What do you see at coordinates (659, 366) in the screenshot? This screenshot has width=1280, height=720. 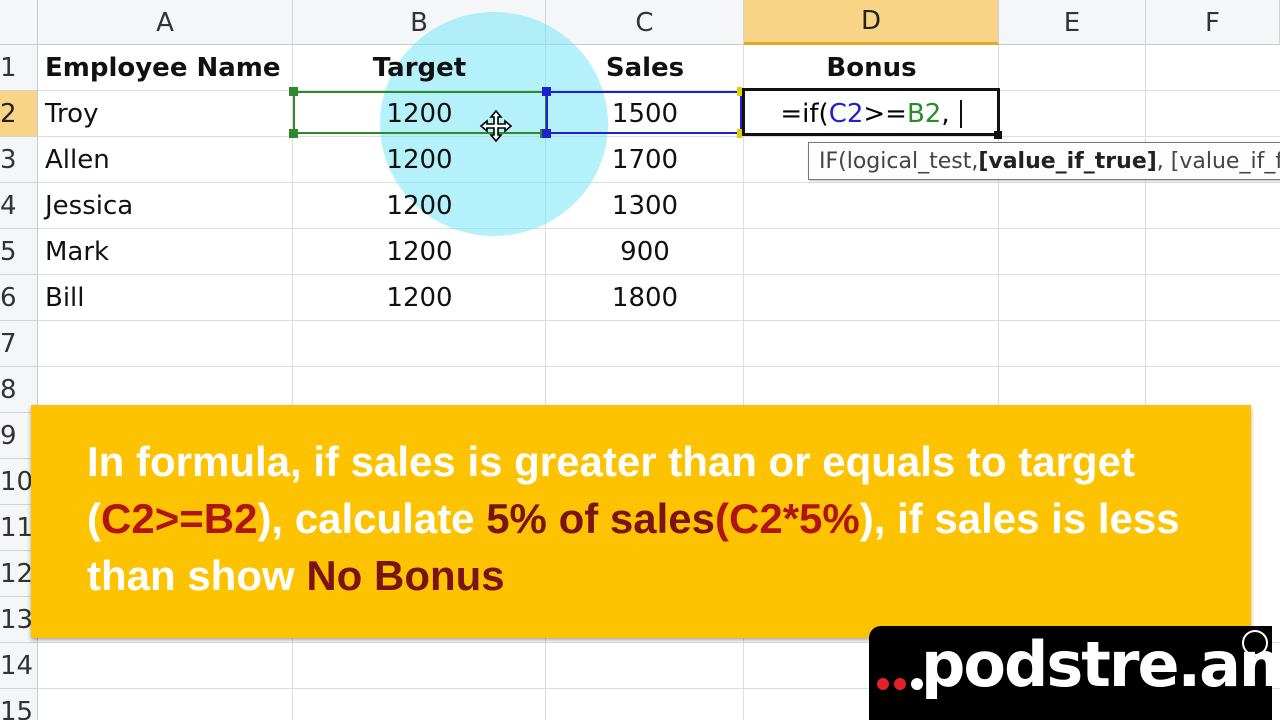 I see `grid-line` at bounding box center [659, 366].